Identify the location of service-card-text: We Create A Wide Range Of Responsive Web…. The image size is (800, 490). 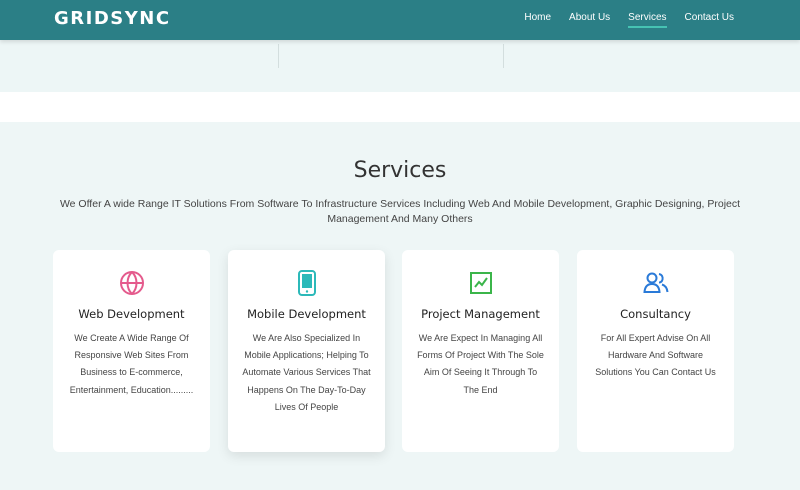
(131, 364).